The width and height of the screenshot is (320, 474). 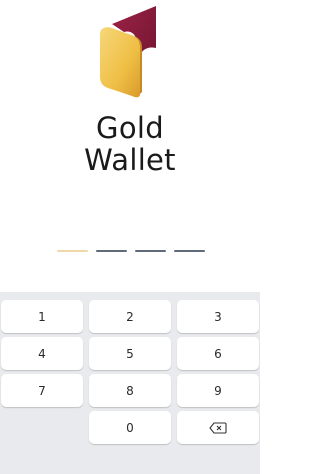 What do you see at coordinates (218, 390) in the screenshot?
I see `key-9: 9` at bounding box center [218, 390].